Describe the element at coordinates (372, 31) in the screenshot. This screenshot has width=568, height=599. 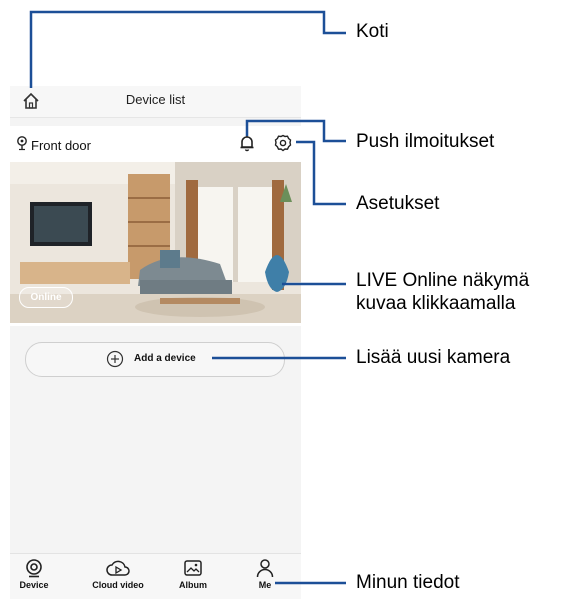
I see `callout-home: Koti` at that location.